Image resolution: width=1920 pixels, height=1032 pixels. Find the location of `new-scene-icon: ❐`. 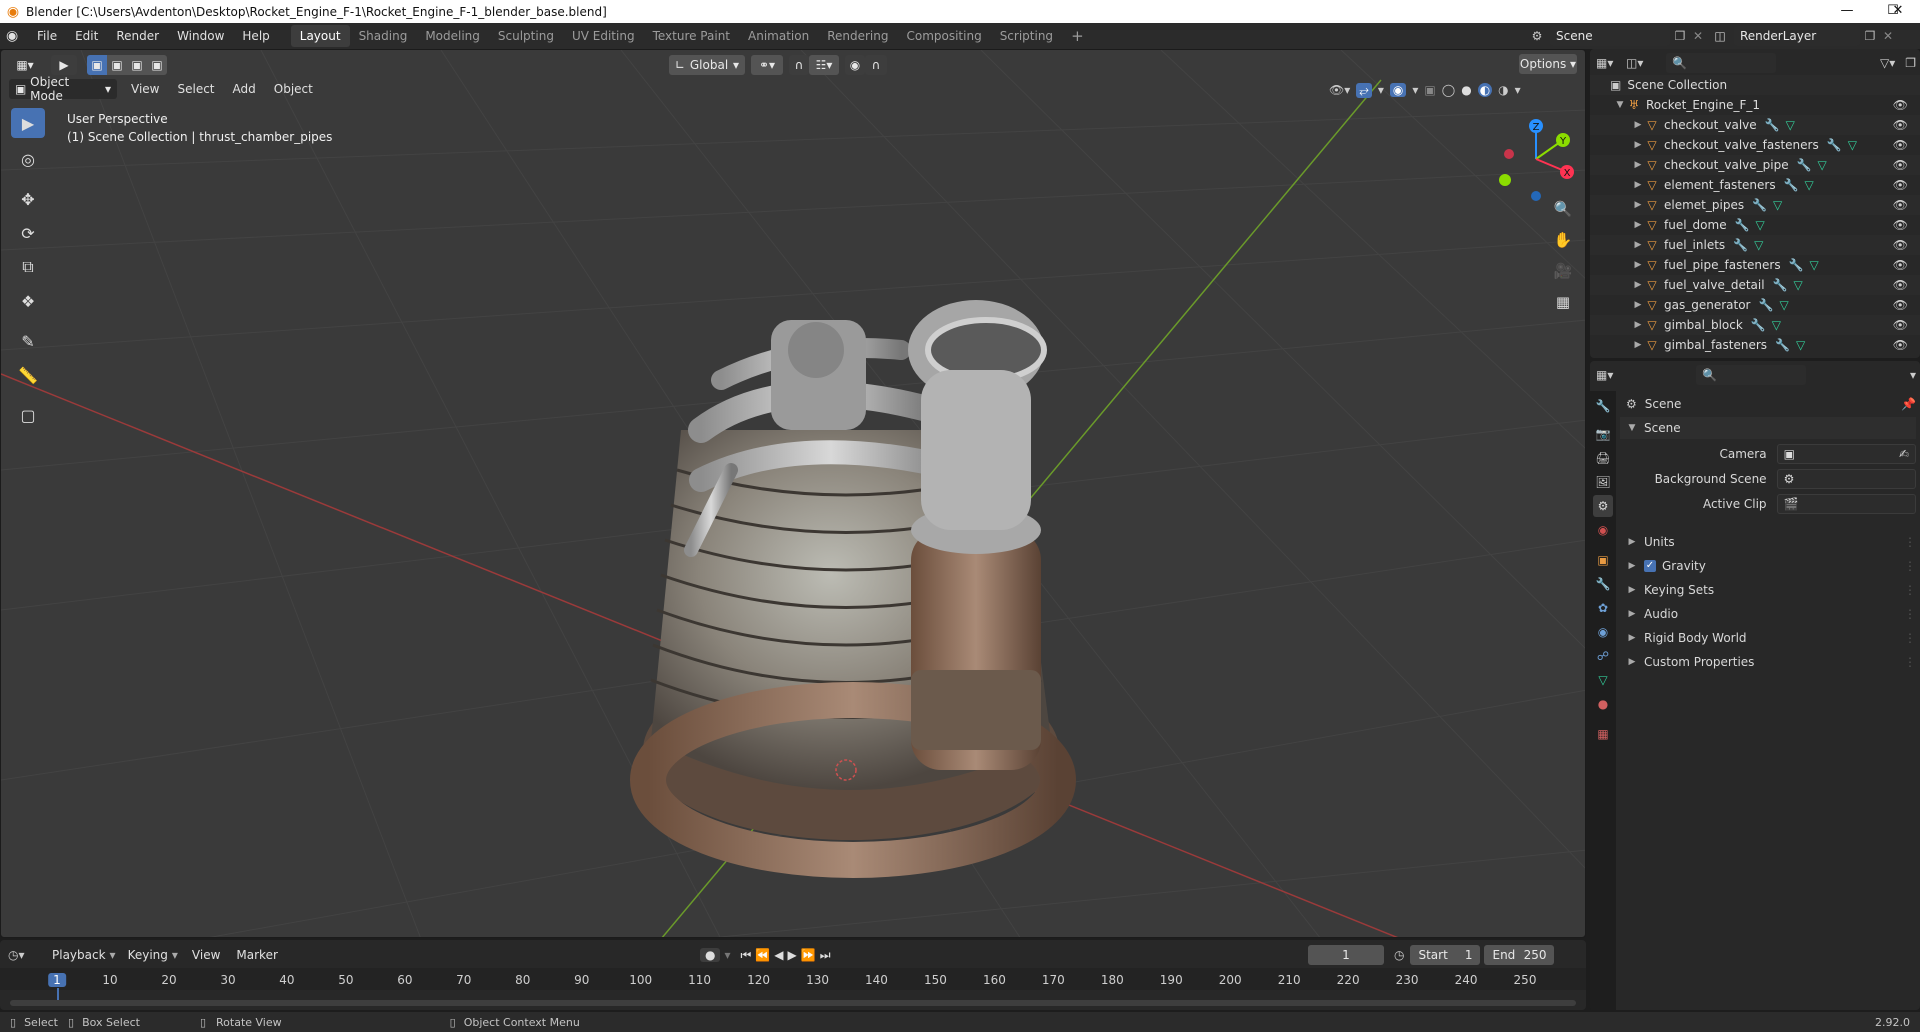

new-scene-icon: ❐ is located at coordinates (1680, 36).